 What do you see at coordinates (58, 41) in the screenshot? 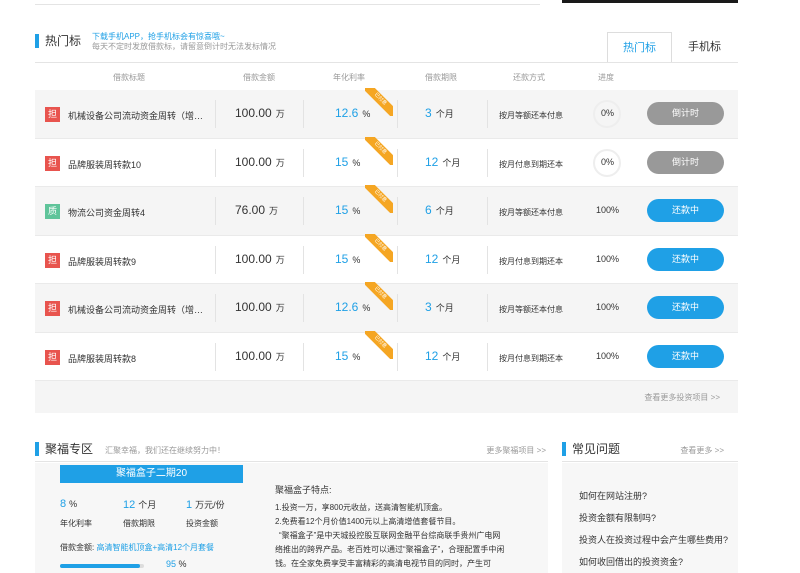
I see `section-title-hot: 热门标` at bounding box center [58, 41].